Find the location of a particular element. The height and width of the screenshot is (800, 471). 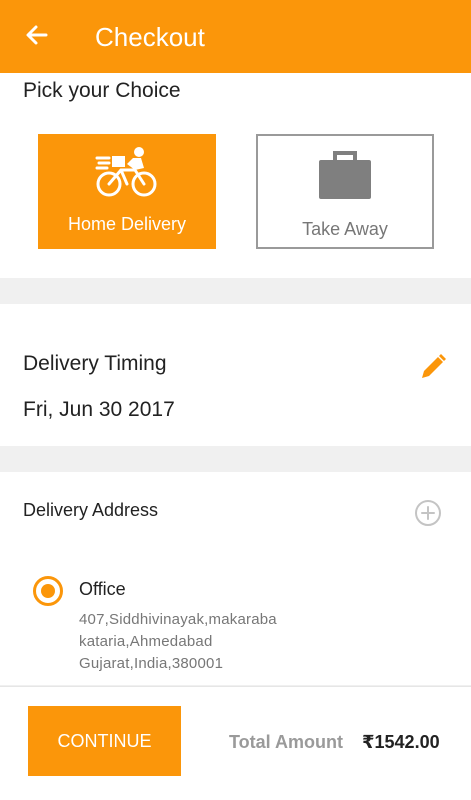

home-delivery-option: Home Delivery is located at coordinates (127, 191).